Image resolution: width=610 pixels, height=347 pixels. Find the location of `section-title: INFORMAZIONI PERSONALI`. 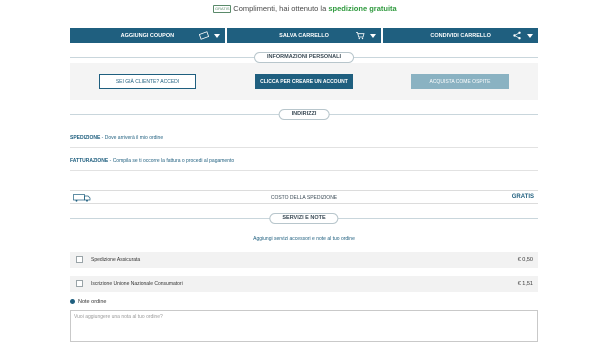

section-title: INFORMAZIONI PERSONALI is located at coordinates (304, 57).